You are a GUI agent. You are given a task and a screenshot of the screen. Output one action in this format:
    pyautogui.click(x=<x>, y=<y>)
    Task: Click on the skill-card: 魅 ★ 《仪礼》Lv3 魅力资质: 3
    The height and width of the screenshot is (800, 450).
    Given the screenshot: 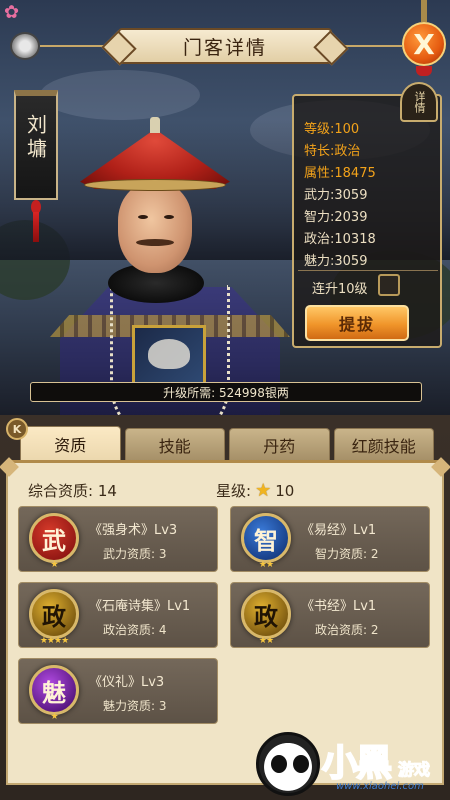 What is the action you would take?
    pyautogui.click(x=118, y=691)
    